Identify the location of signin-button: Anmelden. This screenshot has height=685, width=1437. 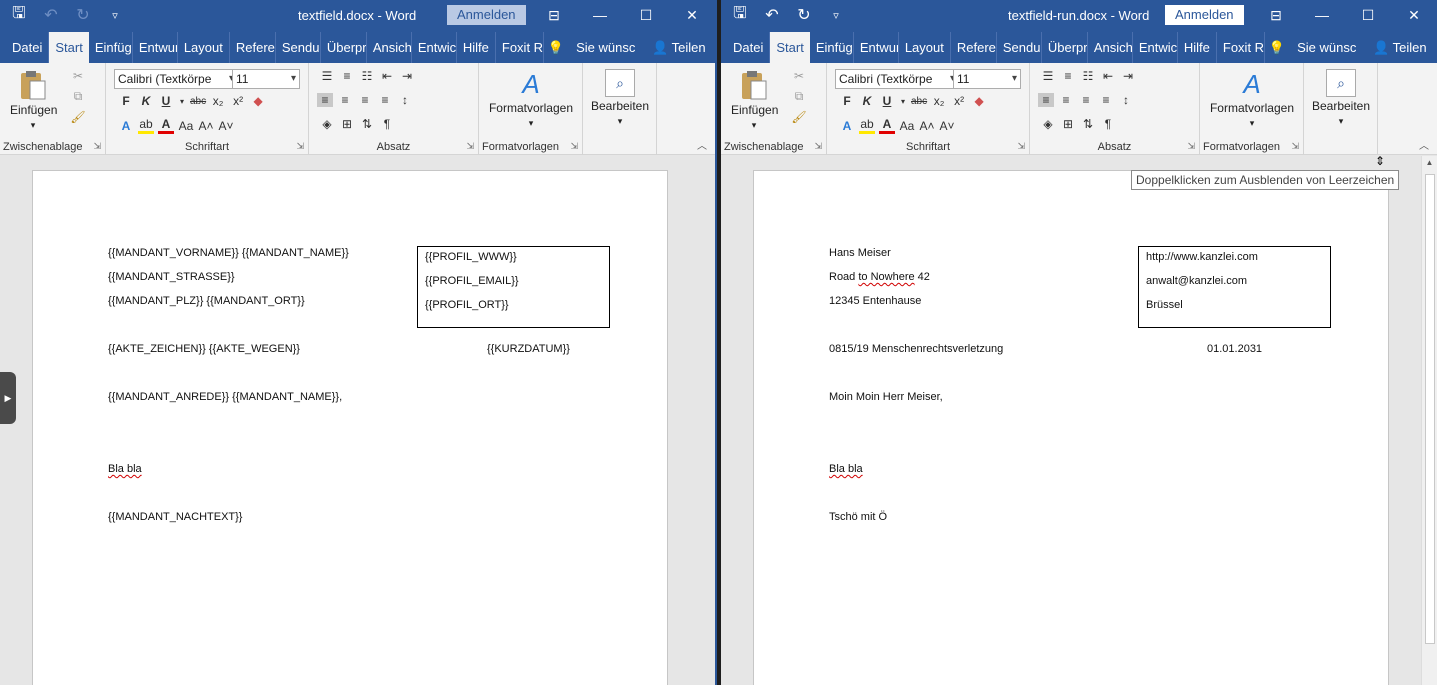
(1204, 15).